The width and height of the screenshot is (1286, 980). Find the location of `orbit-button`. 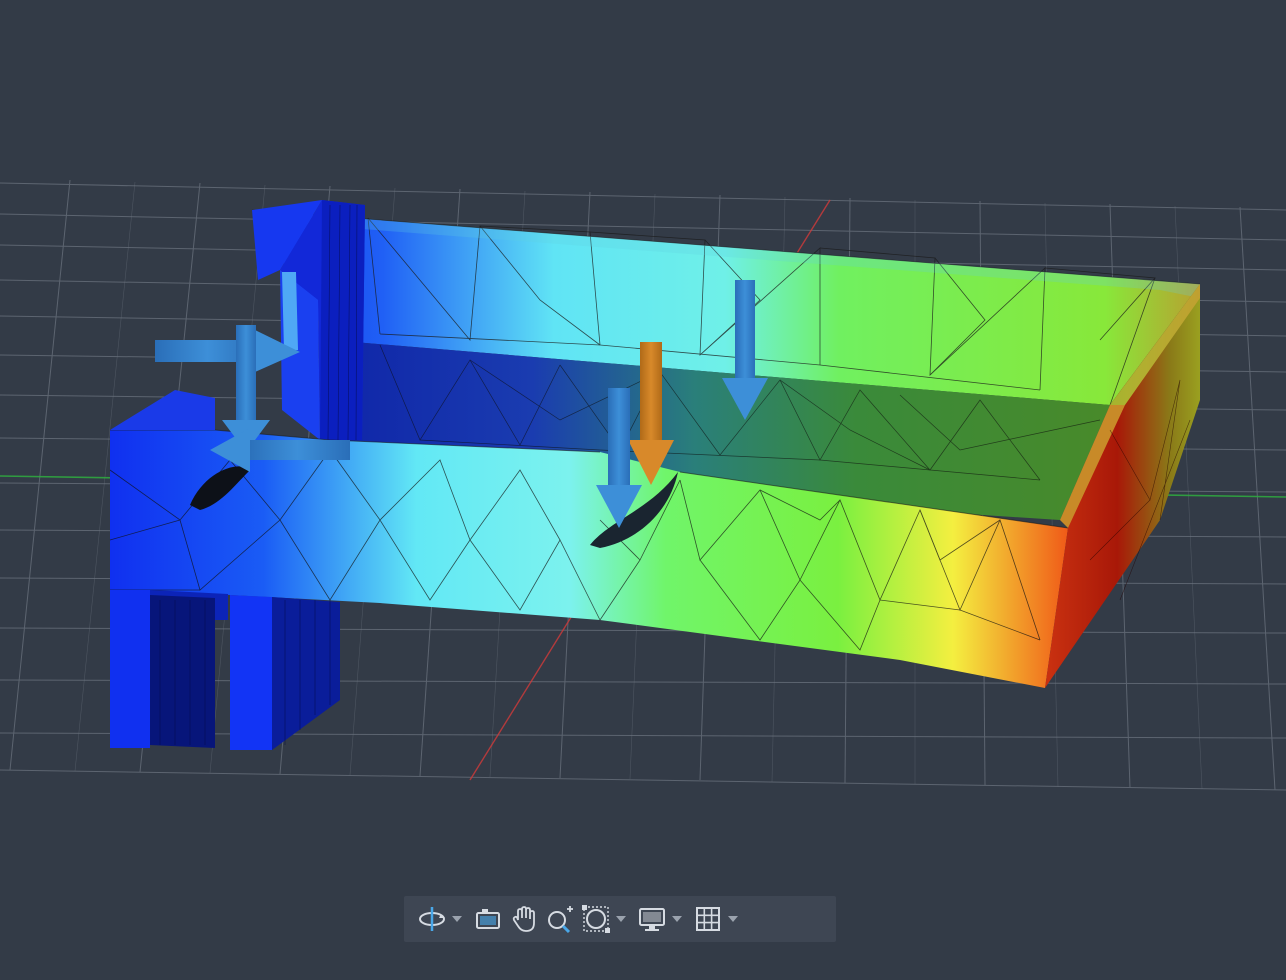

orbit-button is located at coordinates (432, 919).